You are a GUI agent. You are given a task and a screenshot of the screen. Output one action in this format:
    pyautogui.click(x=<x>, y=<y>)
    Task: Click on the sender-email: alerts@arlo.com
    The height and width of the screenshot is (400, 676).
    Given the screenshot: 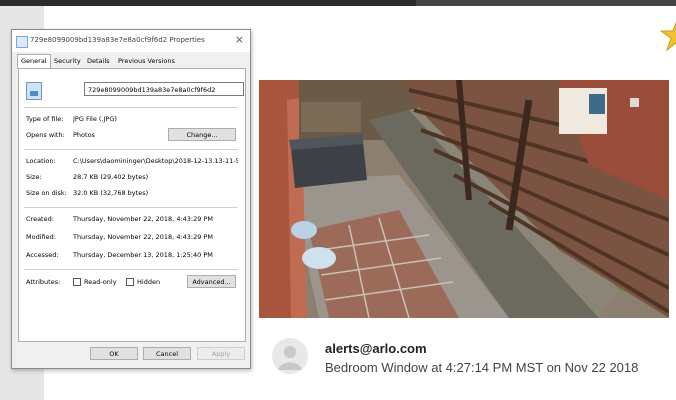 What is the action you would take?
    pyautogui.click(x=376, y=348)
    